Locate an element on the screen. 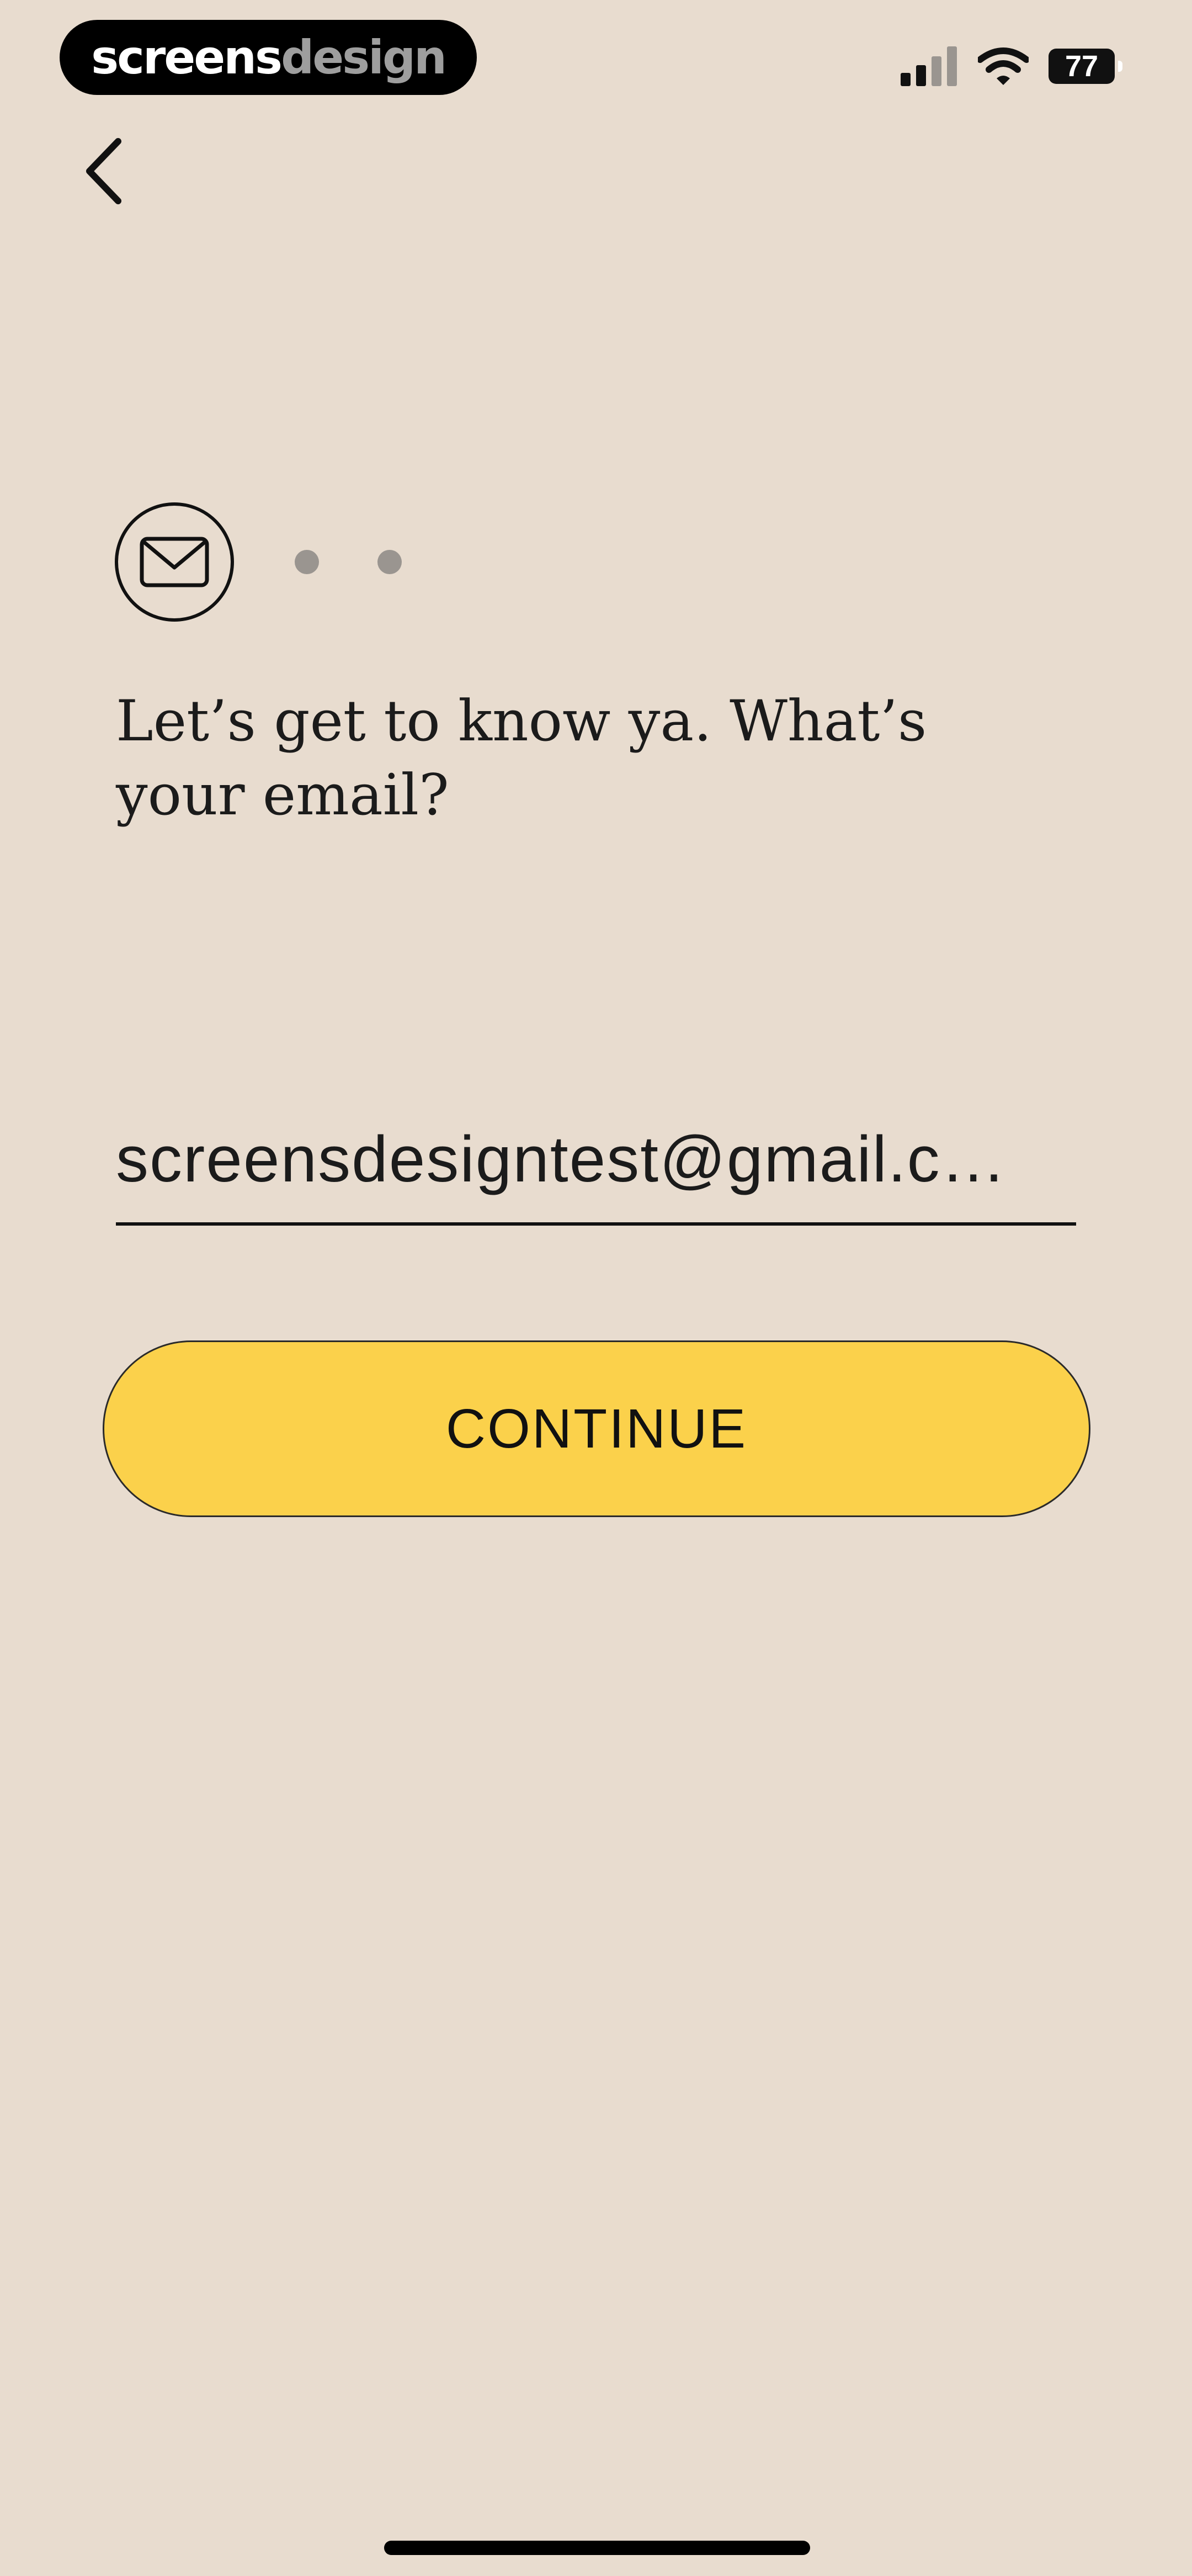  status-icons: 77 is located at coordinates (1011, 66).